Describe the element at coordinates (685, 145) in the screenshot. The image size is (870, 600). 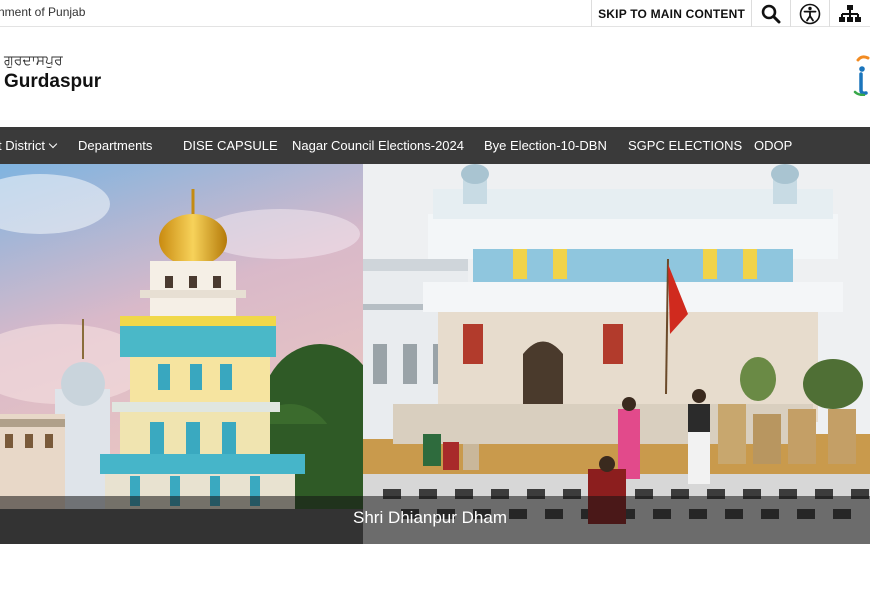
I see `nav-sgpc-elections: SGPC ELECTIONS` at that location.